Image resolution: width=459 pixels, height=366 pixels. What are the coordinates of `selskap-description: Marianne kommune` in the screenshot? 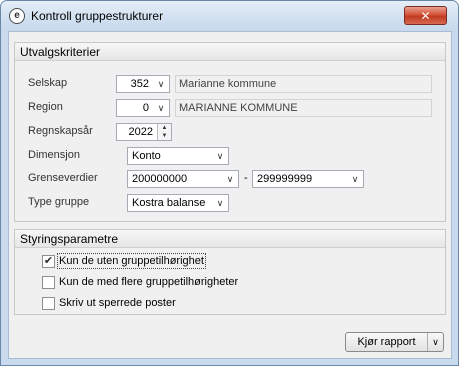 It's located at (303, 84).